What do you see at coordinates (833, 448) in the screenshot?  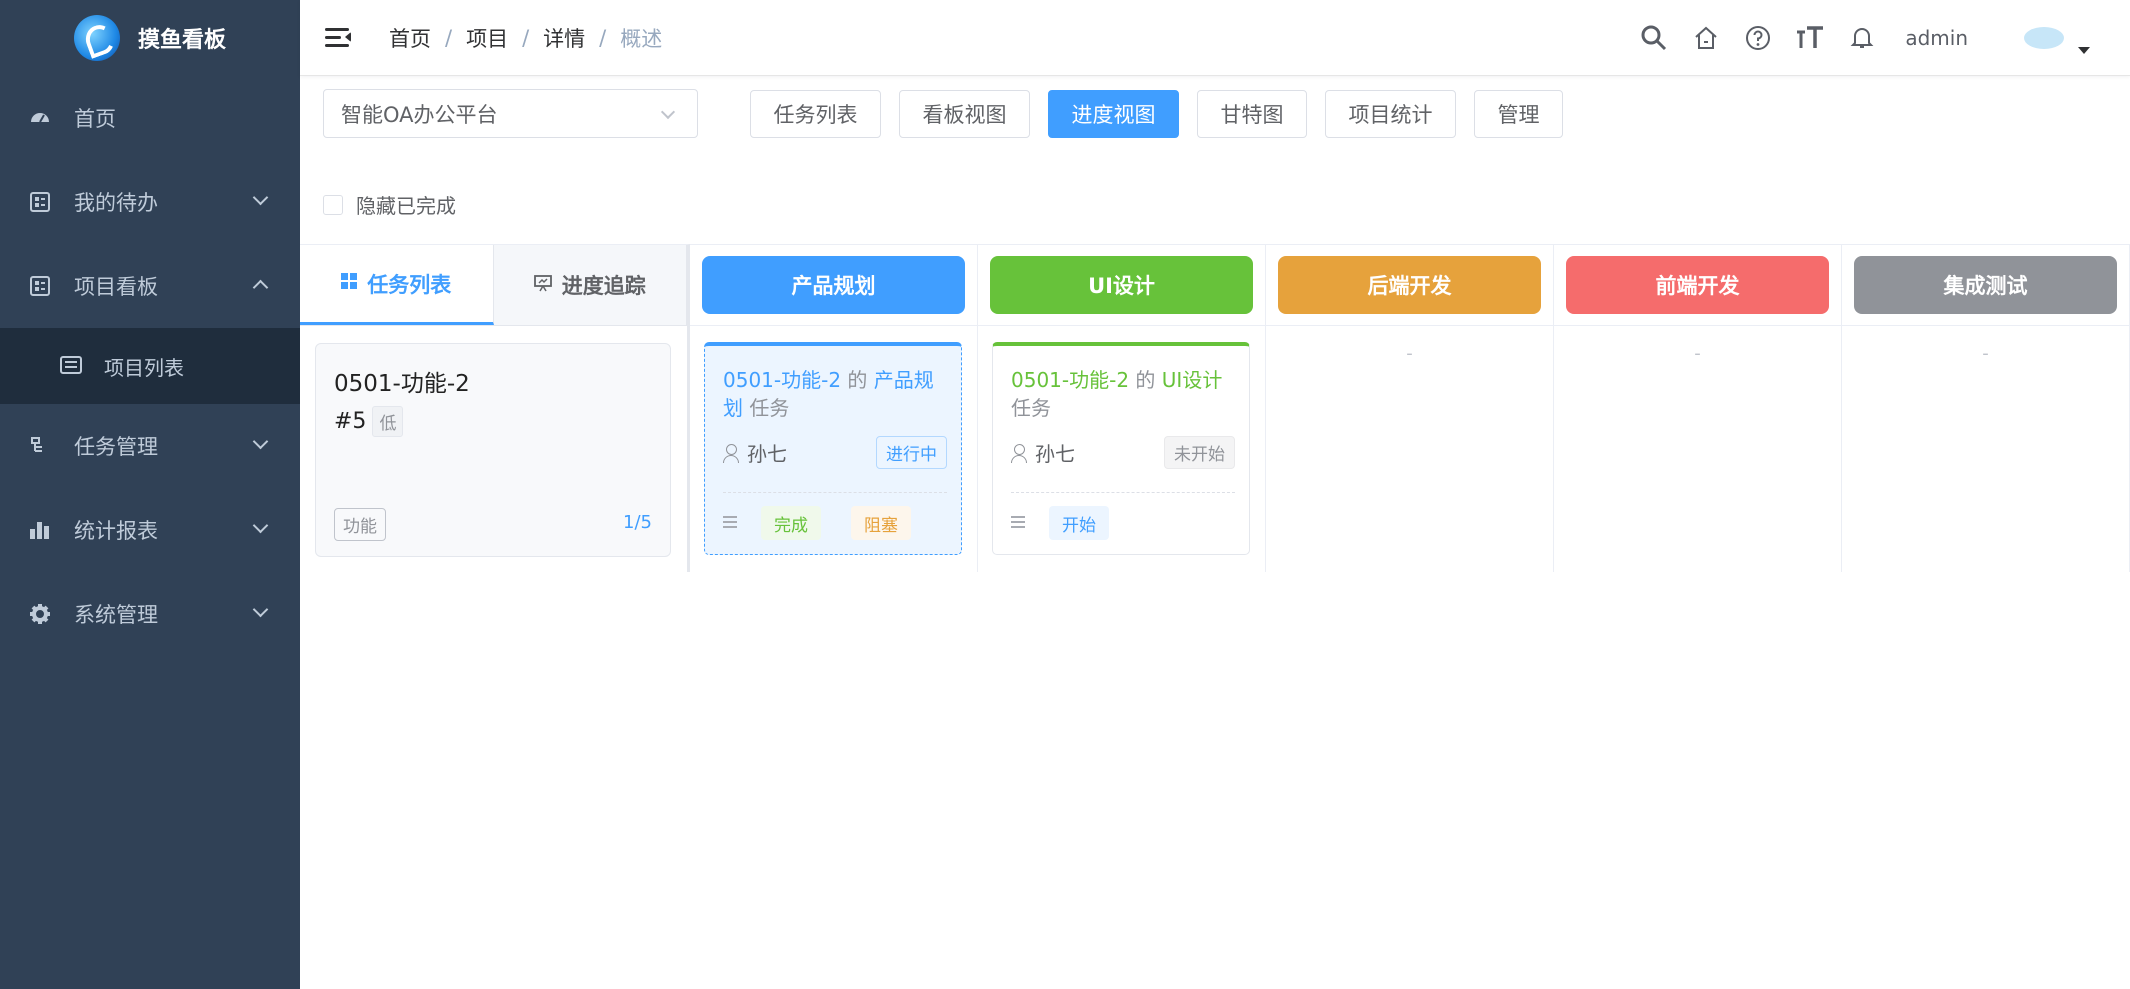 I see `stage-task-card: 0501-功能-2 的 产品规划 任务 孙七 进行中 完成 阻塞` at bounding box center [833, 448].